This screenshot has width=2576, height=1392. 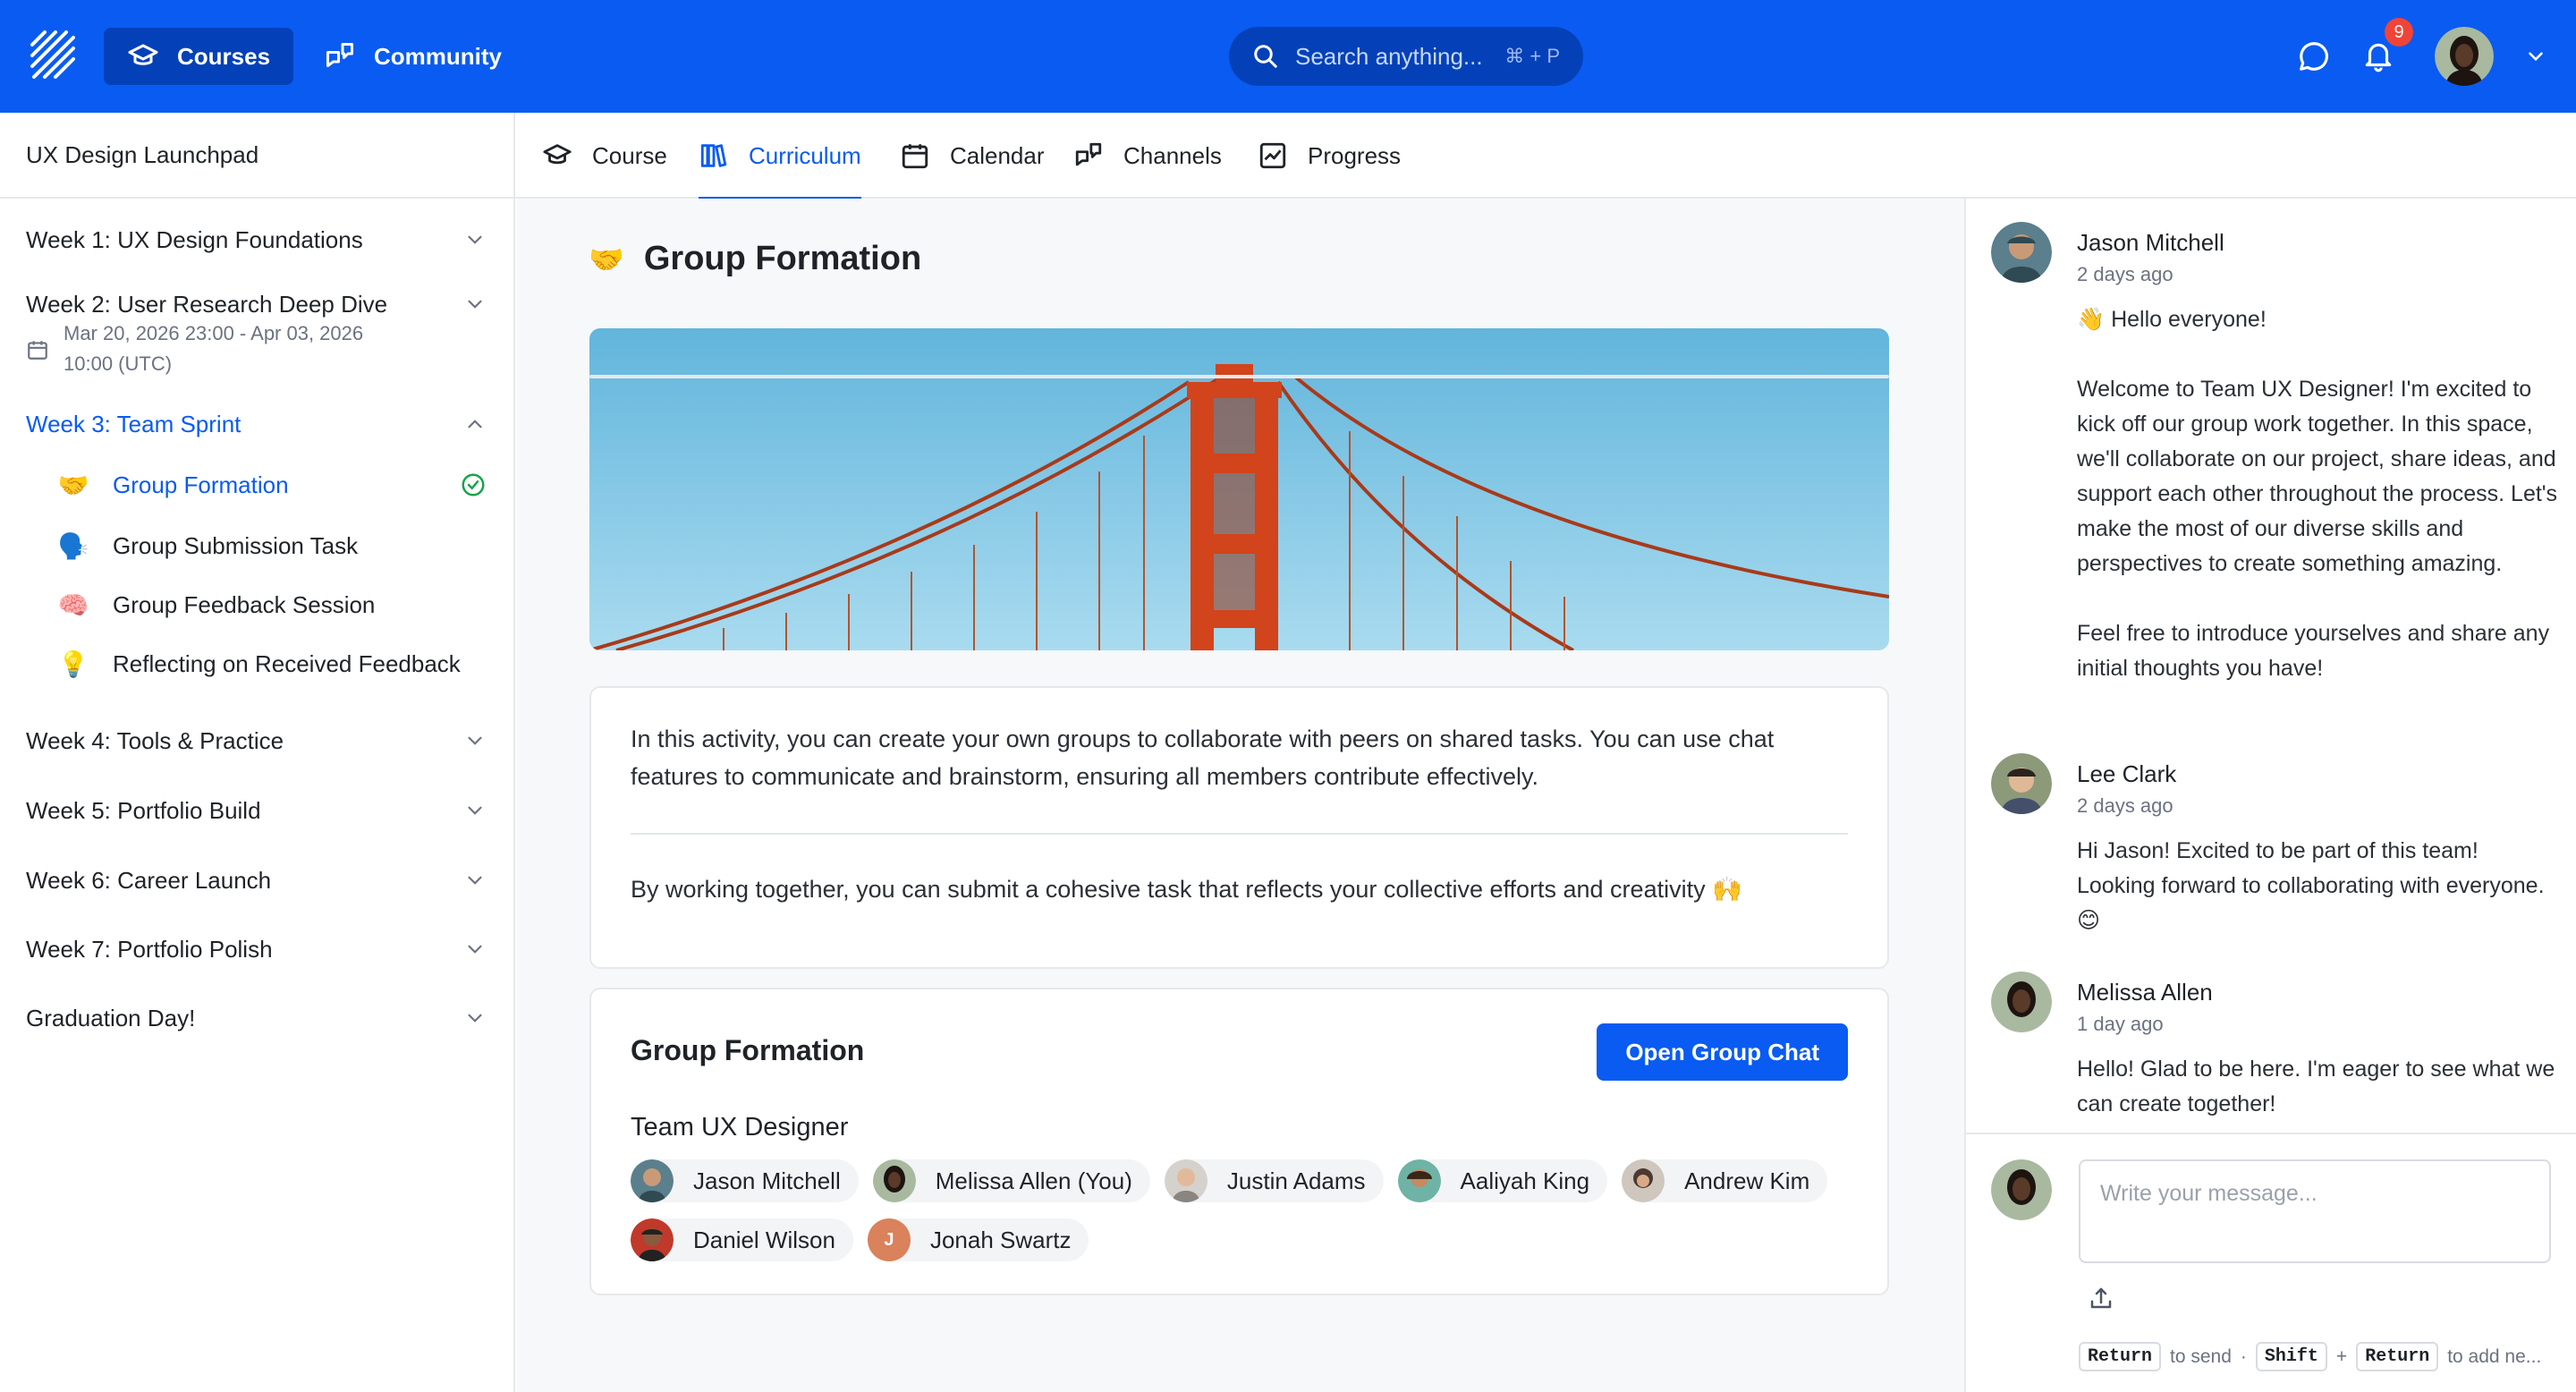 What do you see at coordinates (73, 604) in the screenshot?
I see `brain-icon: 🧠` at bounding box center [73, 604].